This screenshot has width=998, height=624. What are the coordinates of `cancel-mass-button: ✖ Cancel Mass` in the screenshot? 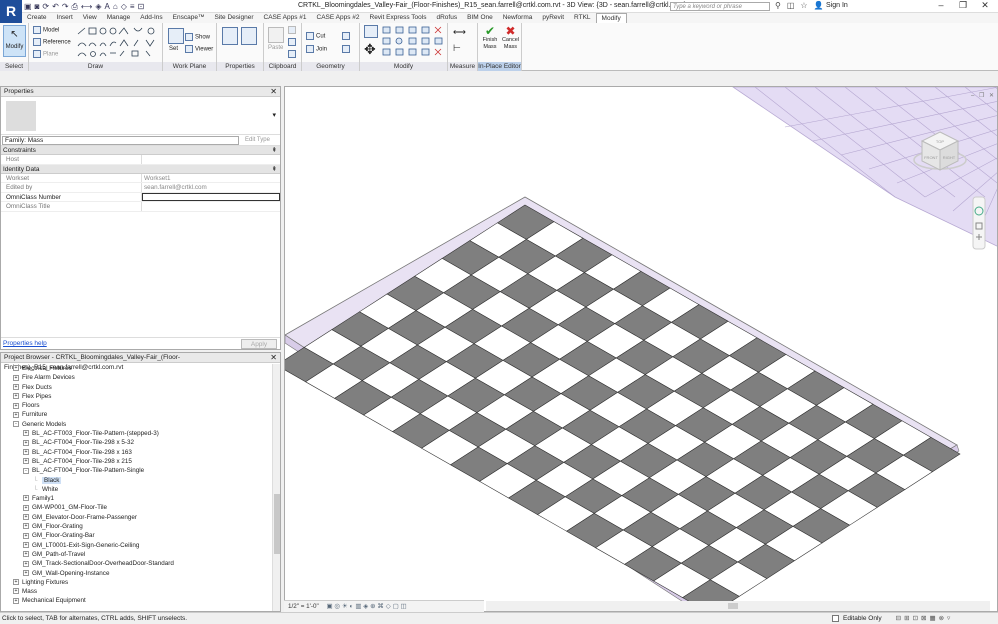 It's located at (510, 43).